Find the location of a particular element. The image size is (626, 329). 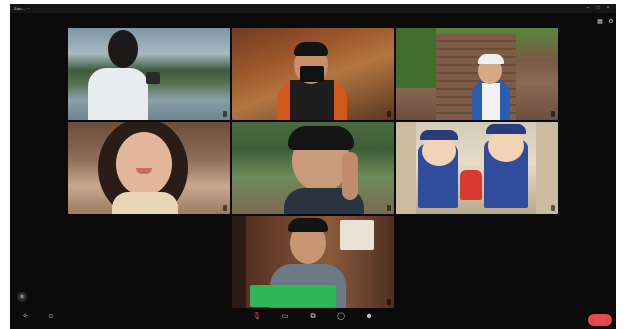

muted-indicator-icon: ◉ is located at coordinates (22, 297).